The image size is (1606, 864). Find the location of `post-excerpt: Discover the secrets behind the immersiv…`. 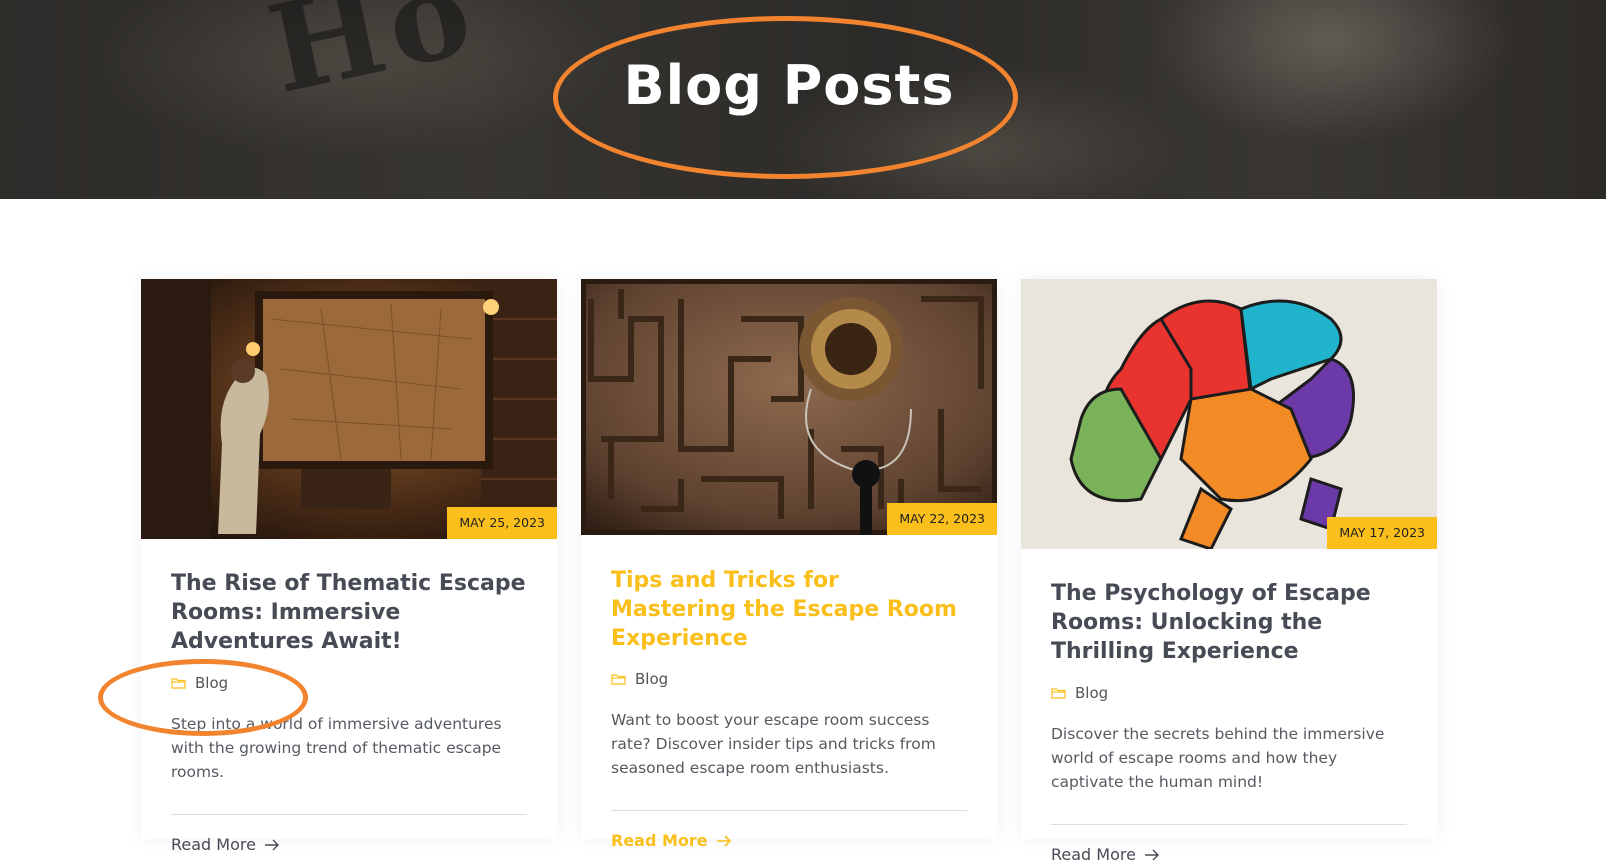

post-excerpt: Discover the secrets behind the immersiv… is located at coordinates (1218, 758).